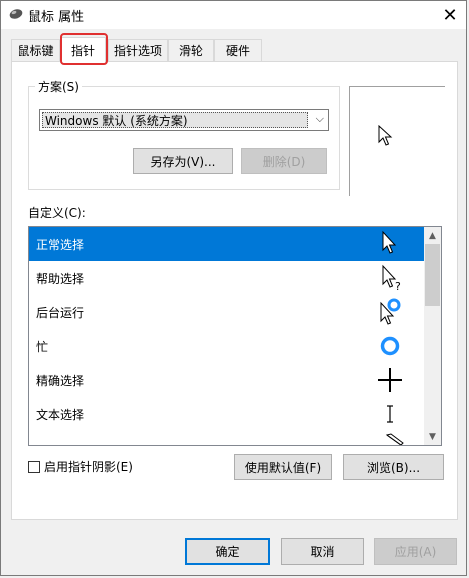  Describe the element at coordinates (227, 244) in the screenshot. I see `list-item: 正常选择` at that location.